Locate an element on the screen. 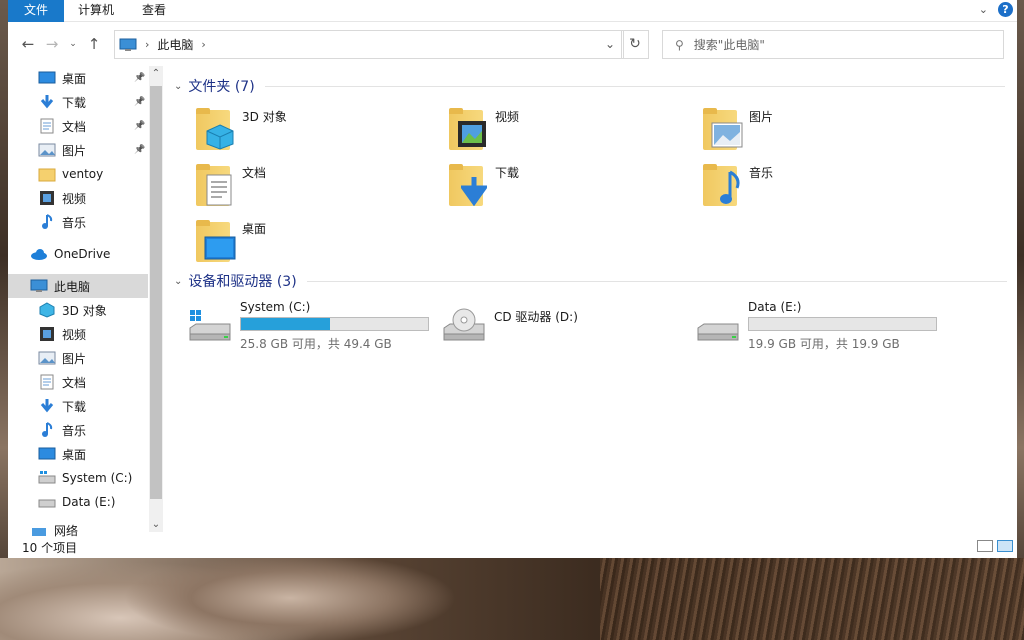 This screenshot has height=640, width=1024. tab-computer: 计算机 is located at coordinates (96, 11).